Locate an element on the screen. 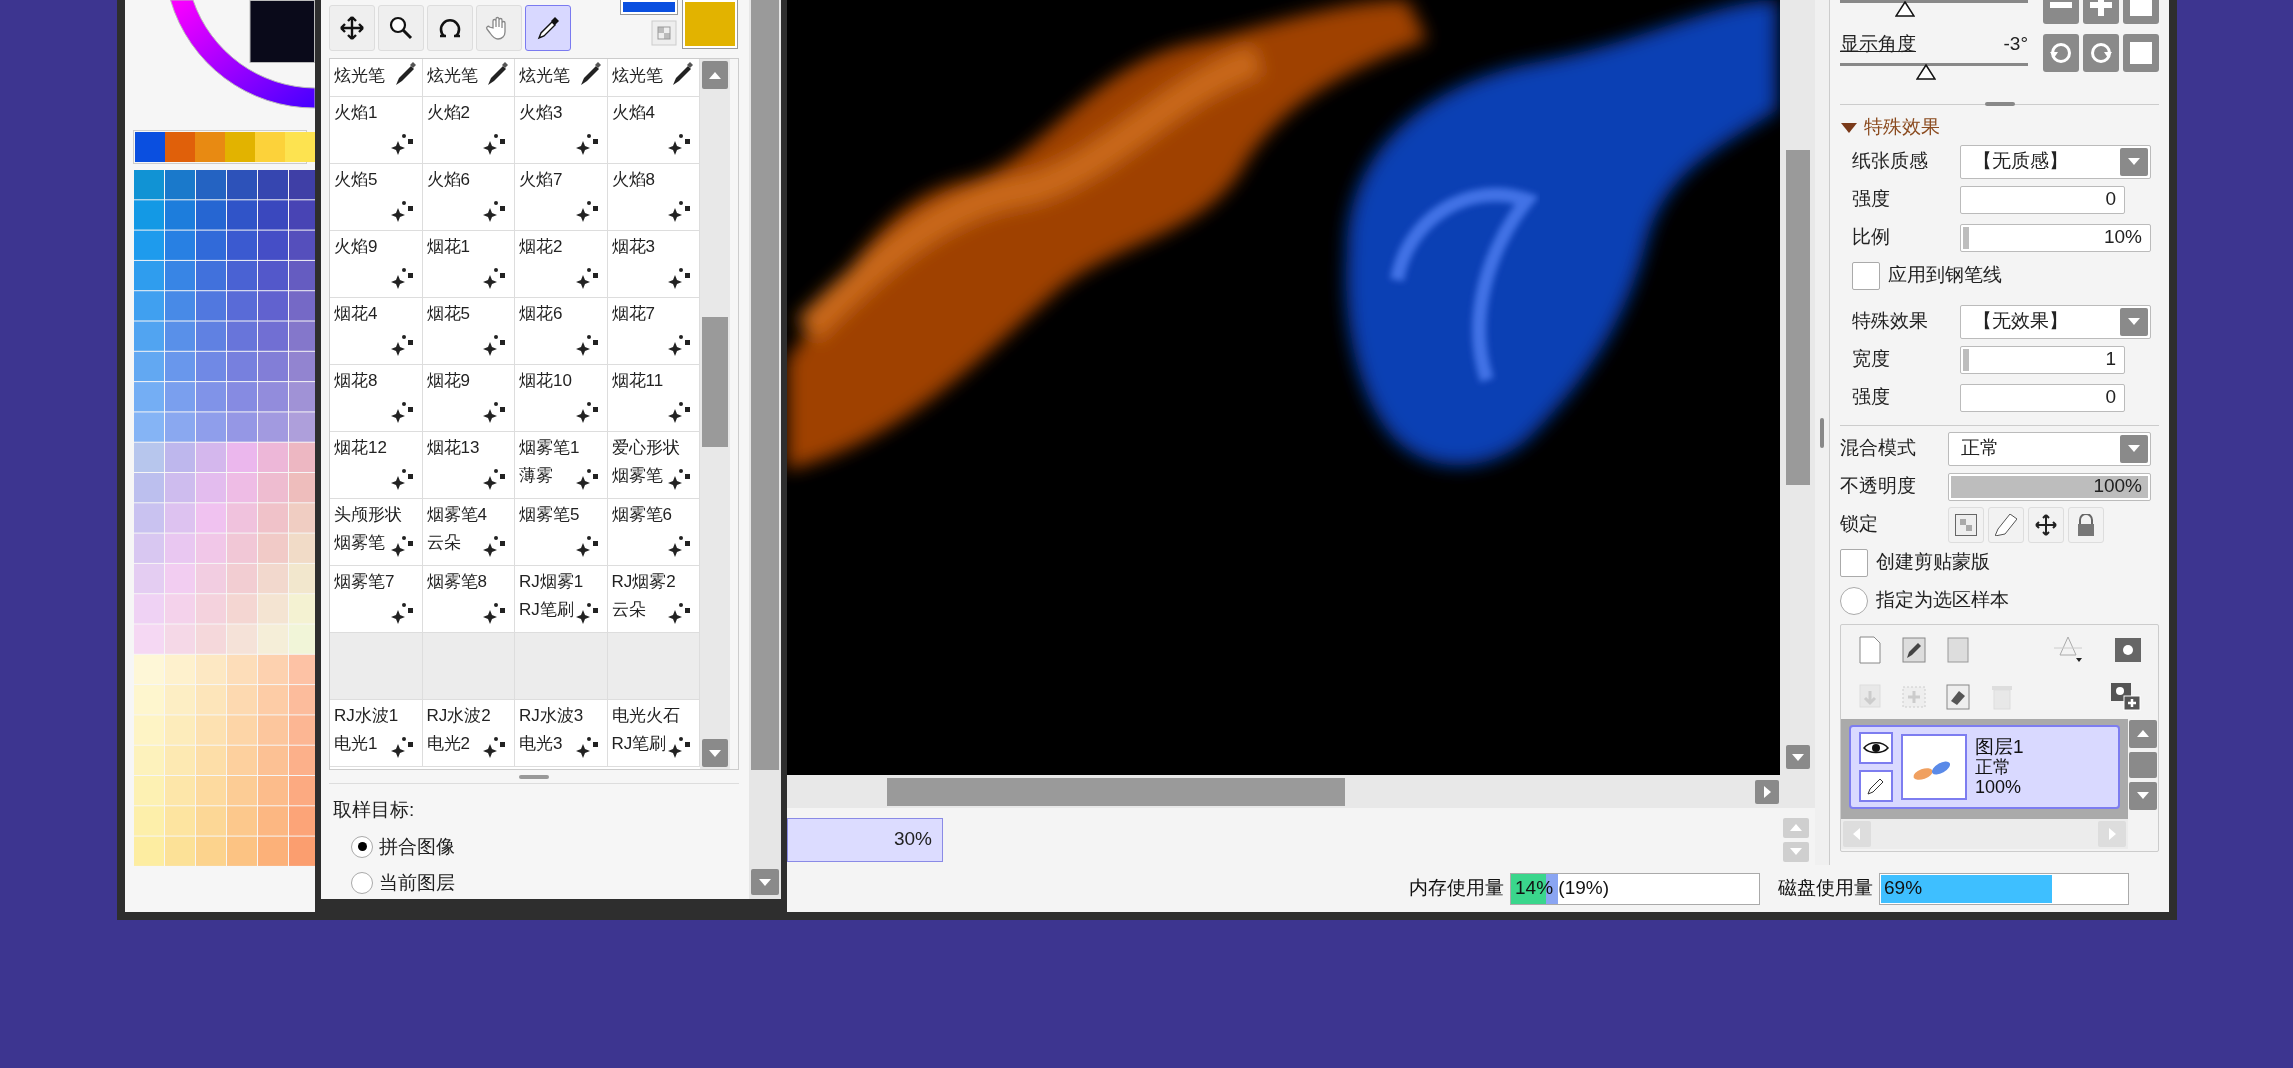 Image resolution: width=2293 pixels, height=1068 pixels. sampling-option: 当前图层 is located at coordinates (545, 883).